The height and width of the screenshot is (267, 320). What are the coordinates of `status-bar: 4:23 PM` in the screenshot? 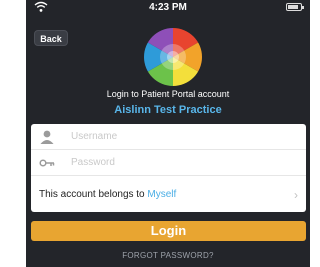 It's located at (168, 8).